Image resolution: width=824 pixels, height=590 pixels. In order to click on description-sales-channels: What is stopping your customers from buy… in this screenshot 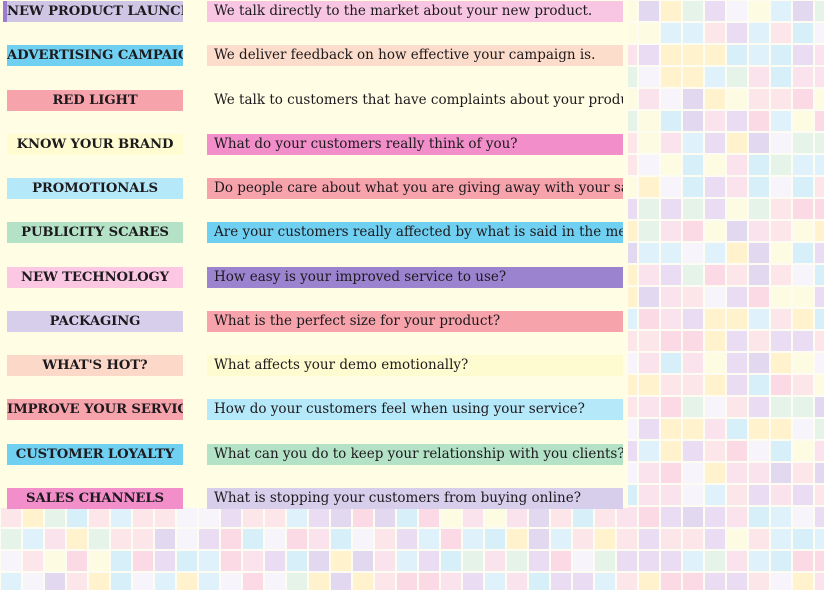, I will do `click(415, 498)`.